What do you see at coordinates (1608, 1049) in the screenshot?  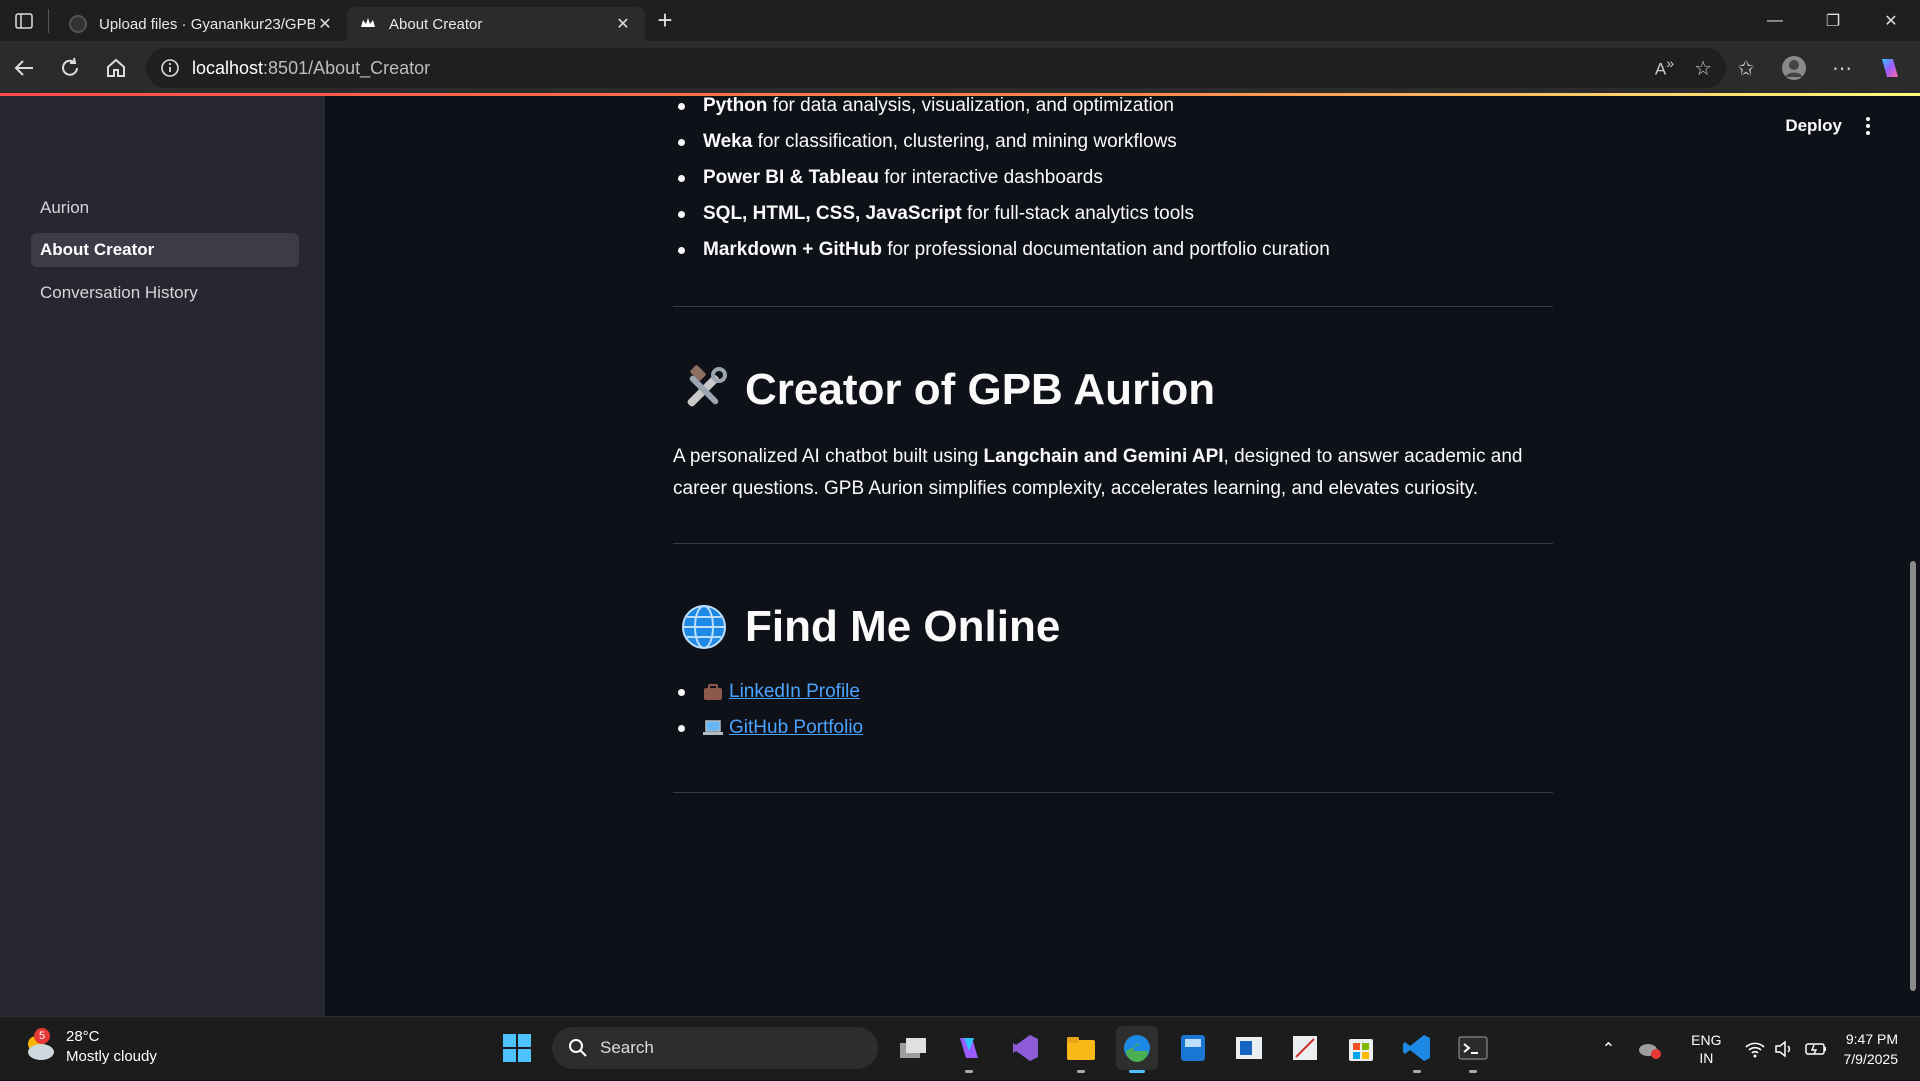 I see `chevron-up-icon: ⌃` at bounding box center [1608, 1049].